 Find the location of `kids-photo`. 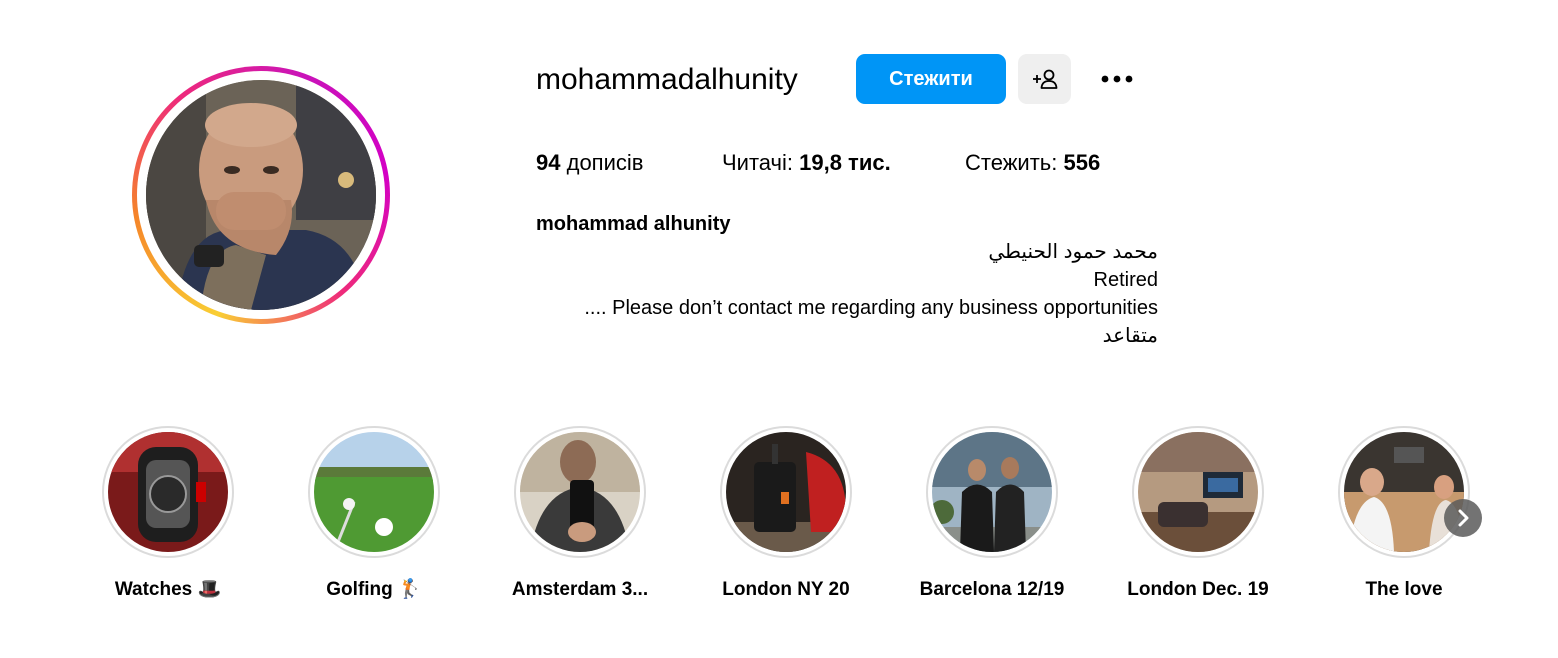

kids-photo is located at coordinates (1404, 492).